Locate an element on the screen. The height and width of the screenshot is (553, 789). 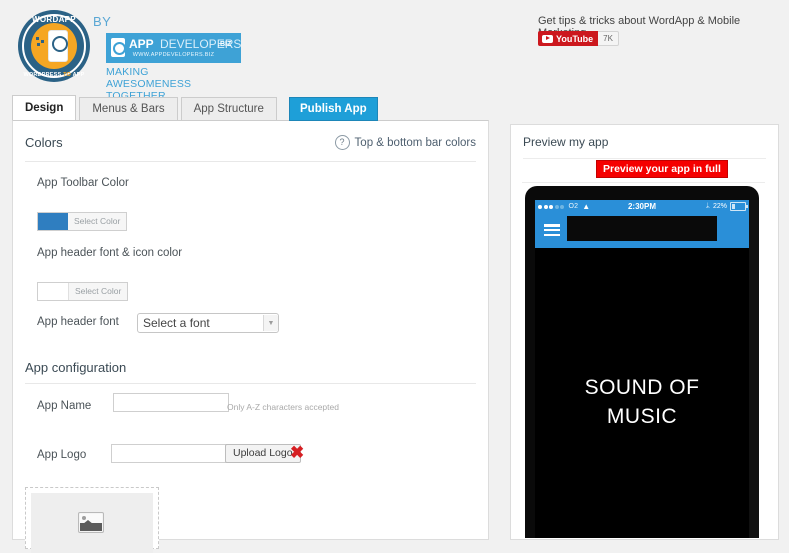
banner-word-biz: .BIZ is located at coordinates (225, 44).